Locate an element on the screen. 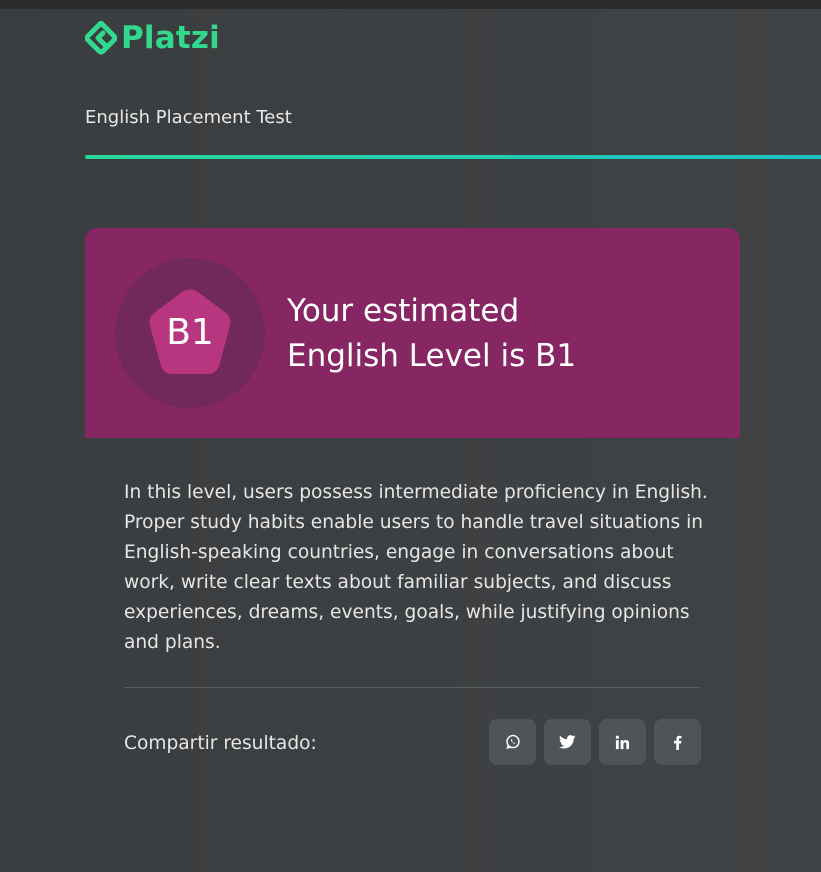  result-heading-line1: Your estimated is located at coordinates (403, 311).